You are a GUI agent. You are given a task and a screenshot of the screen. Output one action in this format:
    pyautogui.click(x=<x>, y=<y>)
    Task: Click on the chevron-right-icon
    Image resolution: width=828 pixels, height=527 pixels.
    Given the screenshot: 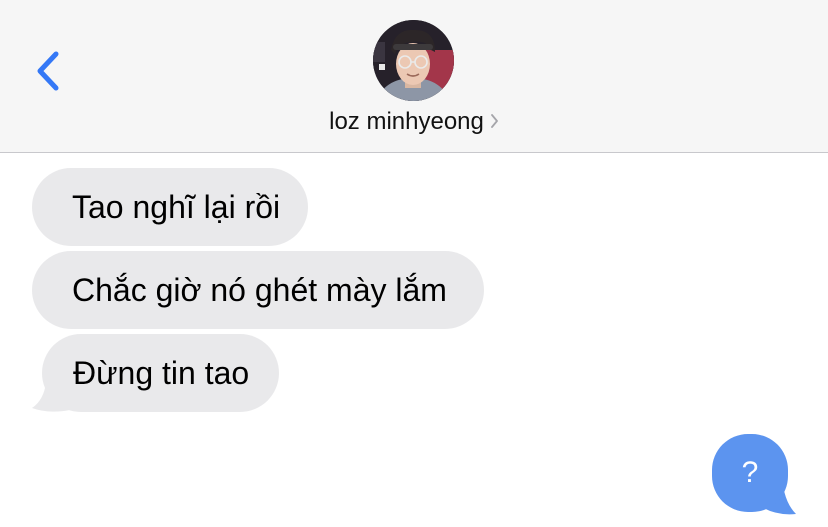 What is the action you would take?
    pyautogui.click(x=494, y=121)
    